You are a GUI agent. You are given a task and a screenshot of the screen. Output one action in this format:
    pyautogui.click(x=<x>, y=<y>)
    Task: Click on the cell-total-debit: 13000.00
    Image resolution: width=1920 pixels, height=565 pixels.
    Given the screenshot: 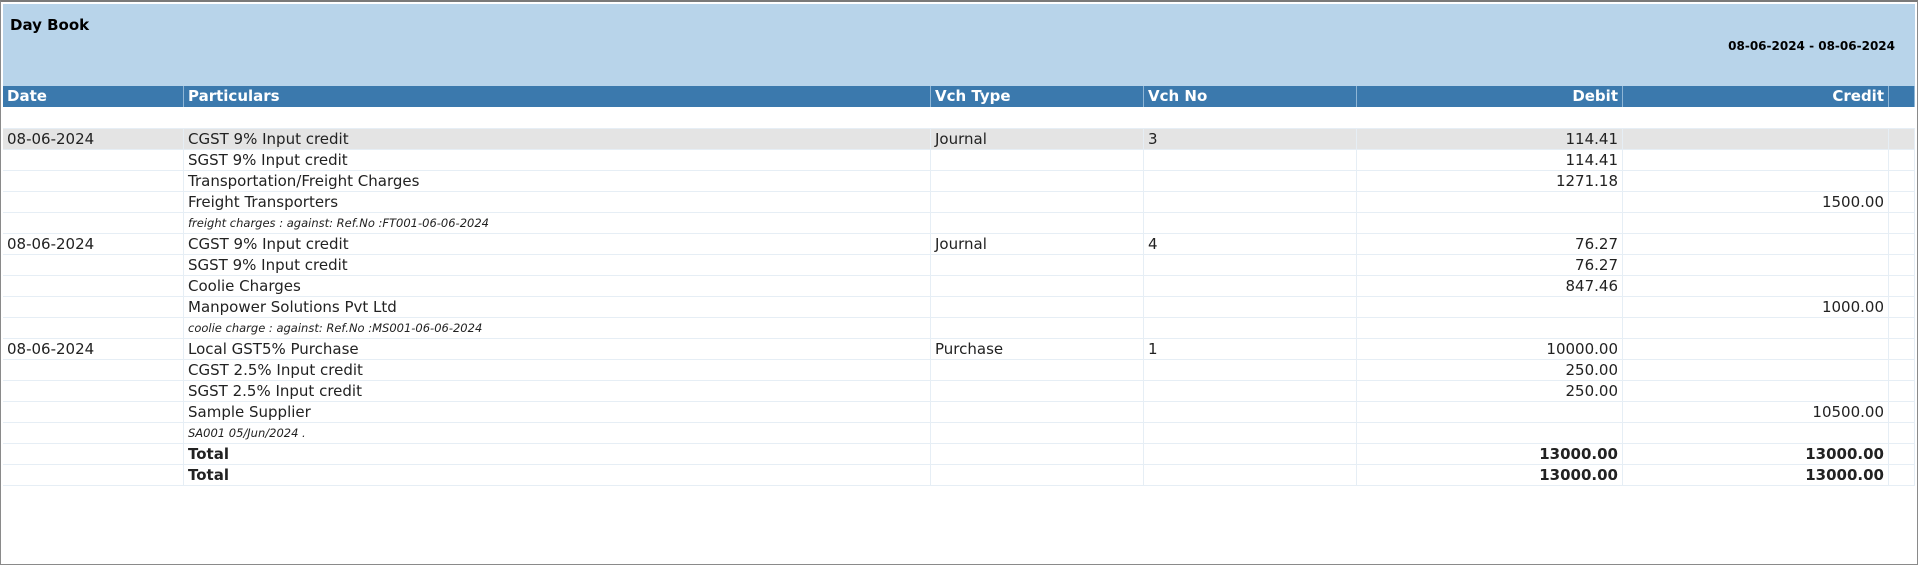 What is the action you would take?
    pyautogui.click(x=1490, y=475)
    